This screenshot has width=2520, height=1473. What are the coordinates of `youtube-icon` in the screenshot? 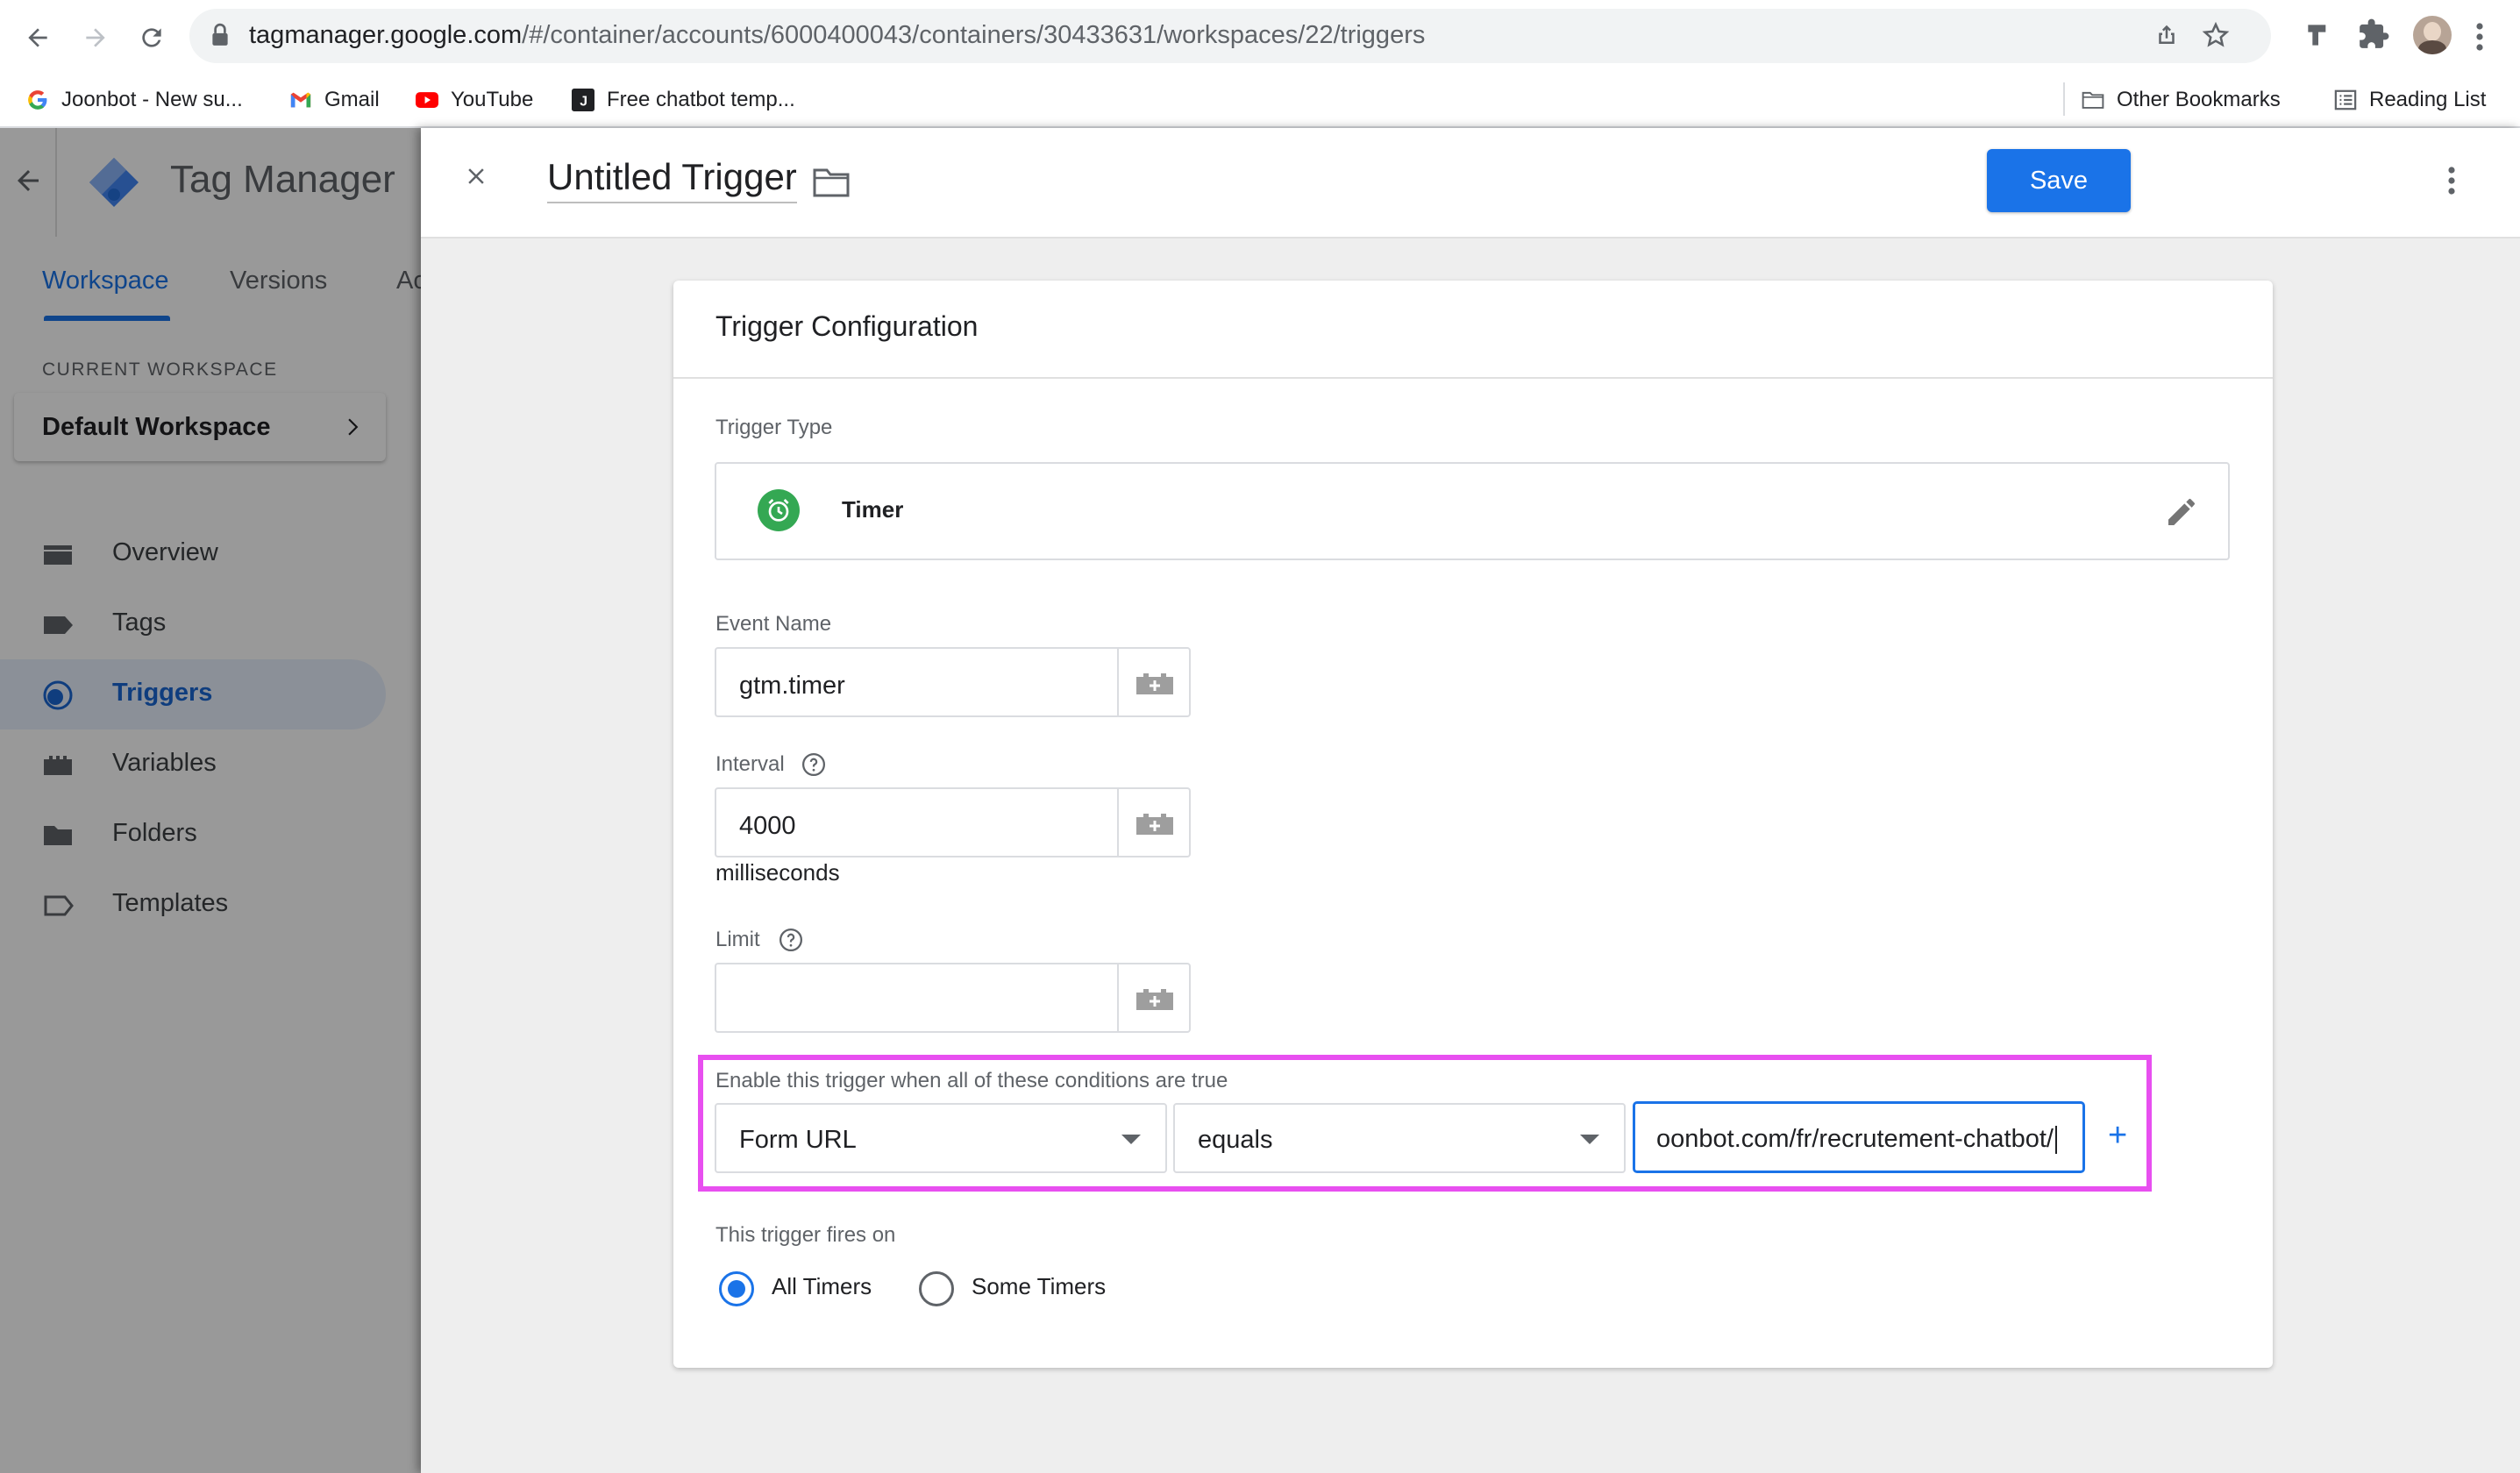 It's located at (427, 100).